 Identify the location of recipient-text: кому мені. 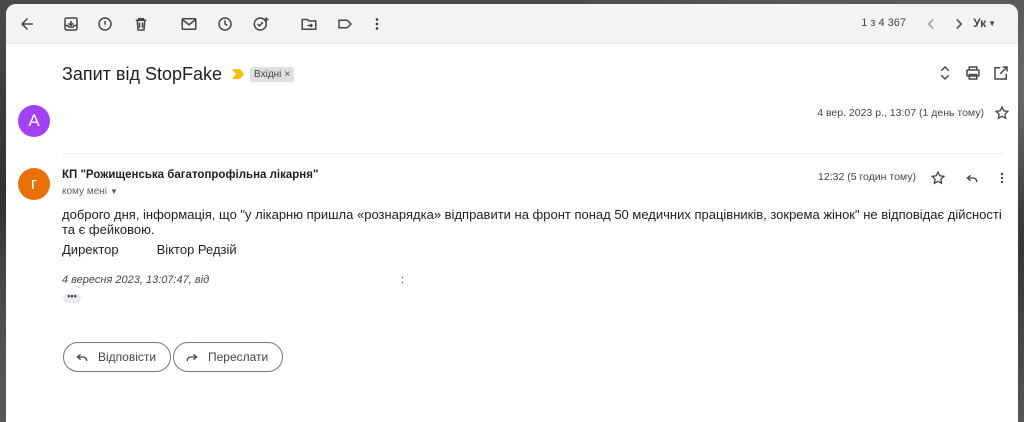
(84, 191).